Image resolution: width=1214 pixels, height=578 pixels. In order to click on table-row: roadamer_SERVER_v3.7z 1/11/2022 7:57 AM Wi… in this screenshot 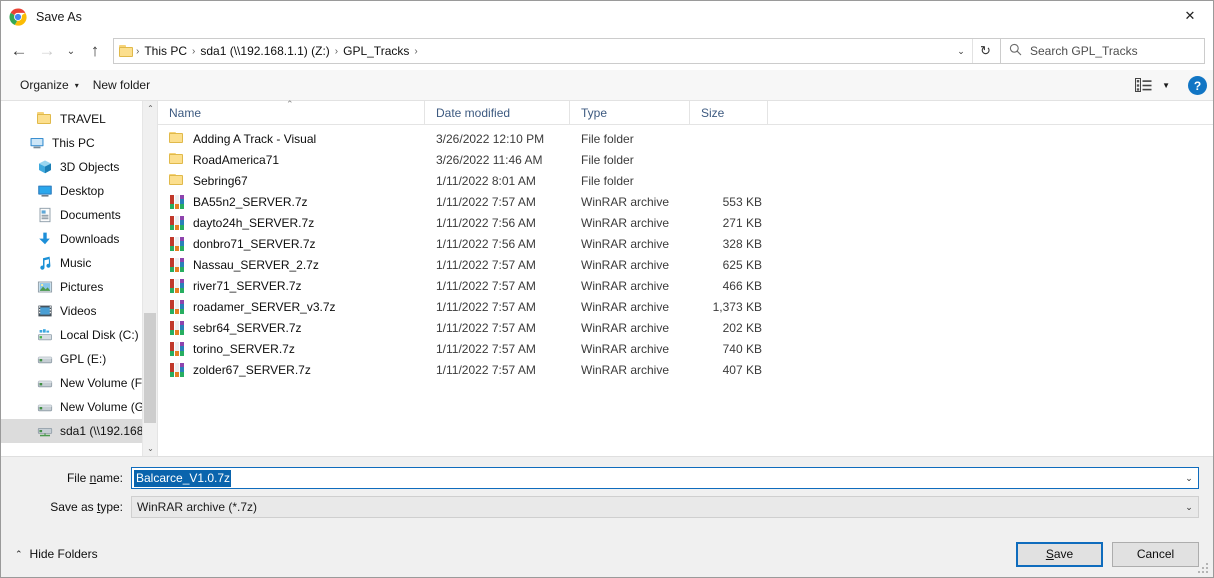, I will do `click(685, 306)`.